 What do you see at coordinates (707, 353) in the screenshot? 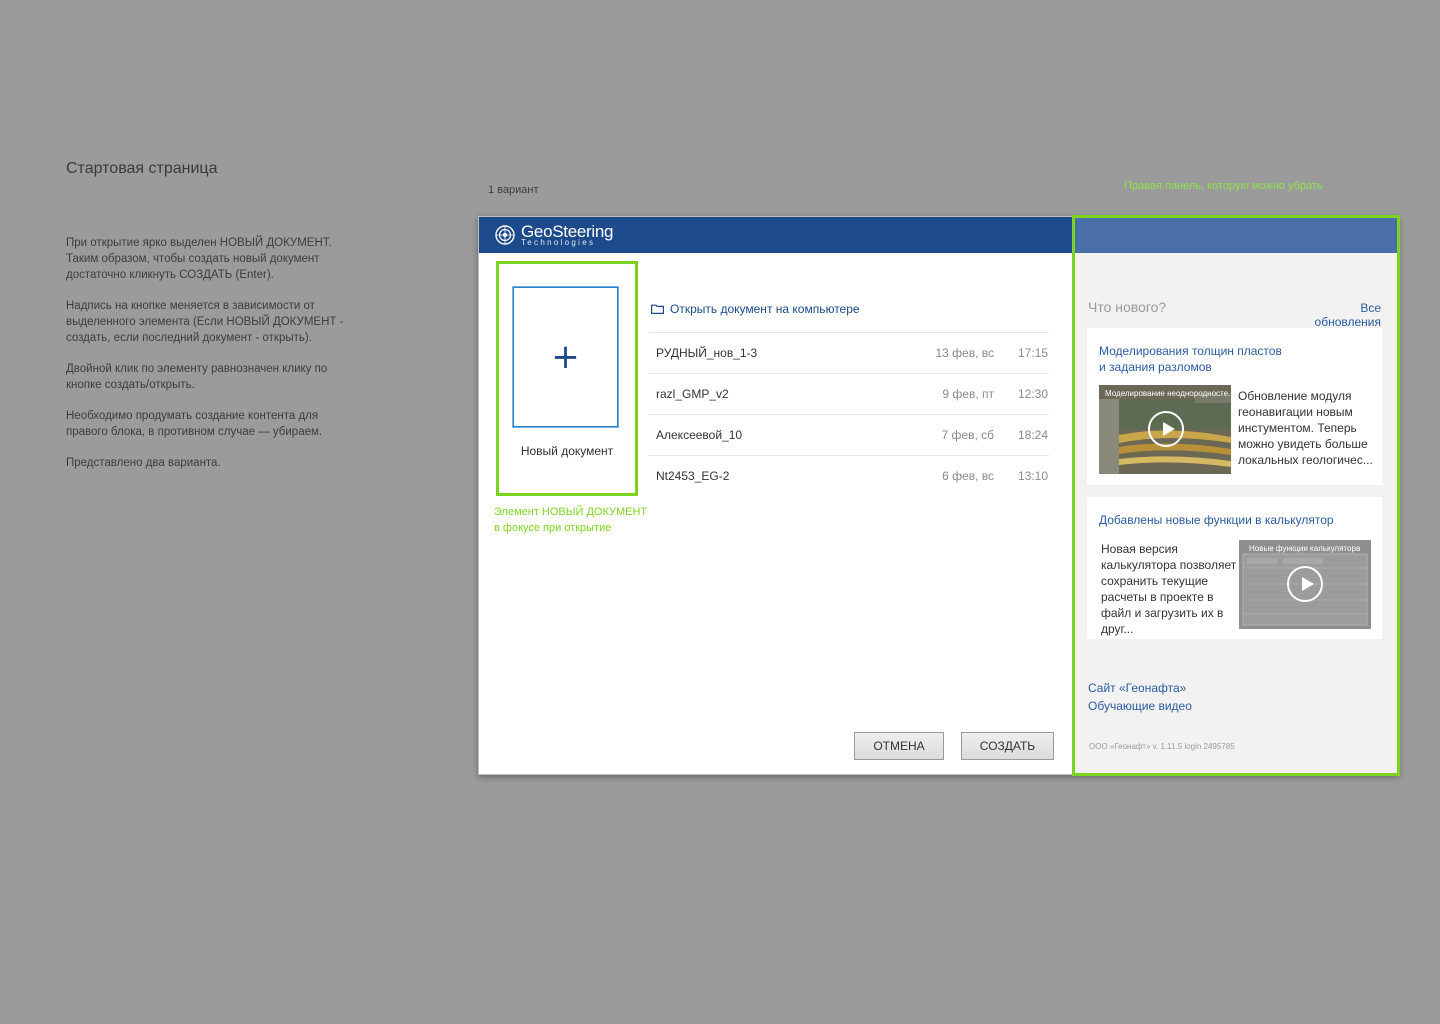
I see `recent-document-name: РУДНЫЙ_нов_1-3` at bounding box center [707, 353].